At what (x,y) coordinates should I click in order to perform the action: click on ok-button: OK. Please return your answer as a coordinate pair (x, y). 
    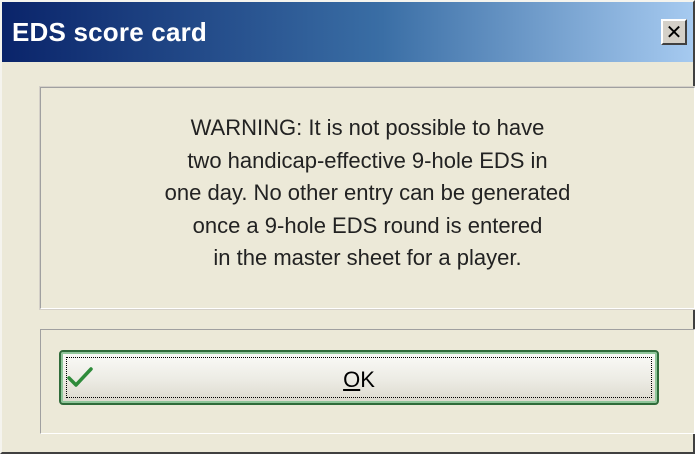
    Looking at the image, I should click on (359, 377).